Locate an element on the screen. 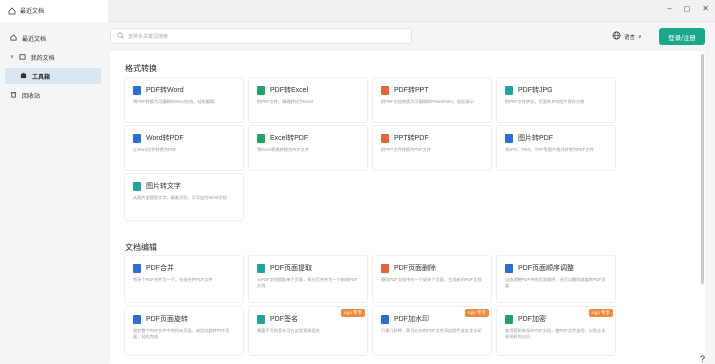  tool-card-header: PDF转Word is located at coordinates (158, 90).